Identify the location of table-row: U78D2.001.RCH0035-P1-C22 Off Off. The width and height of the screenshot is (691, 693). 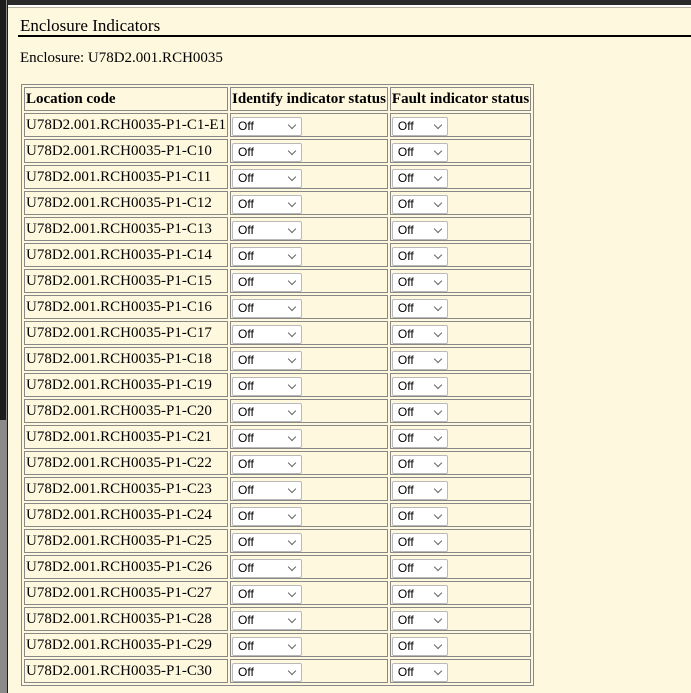
(278, 463).